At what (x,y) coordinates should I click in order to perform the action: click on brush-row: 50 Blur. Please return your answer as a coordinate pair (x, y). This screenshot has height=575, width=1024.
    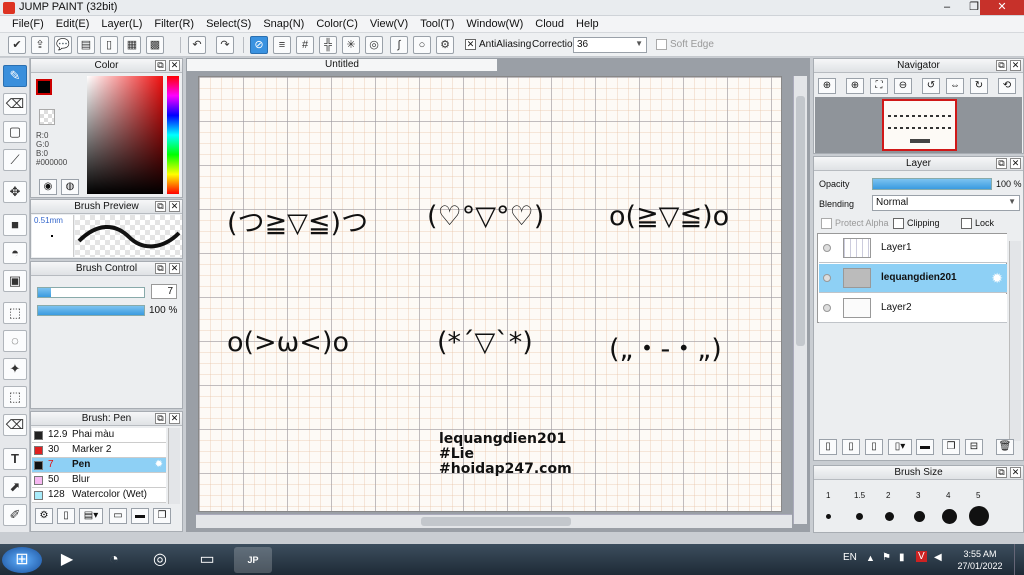
    Looking at the image, I should click on (99, 480).